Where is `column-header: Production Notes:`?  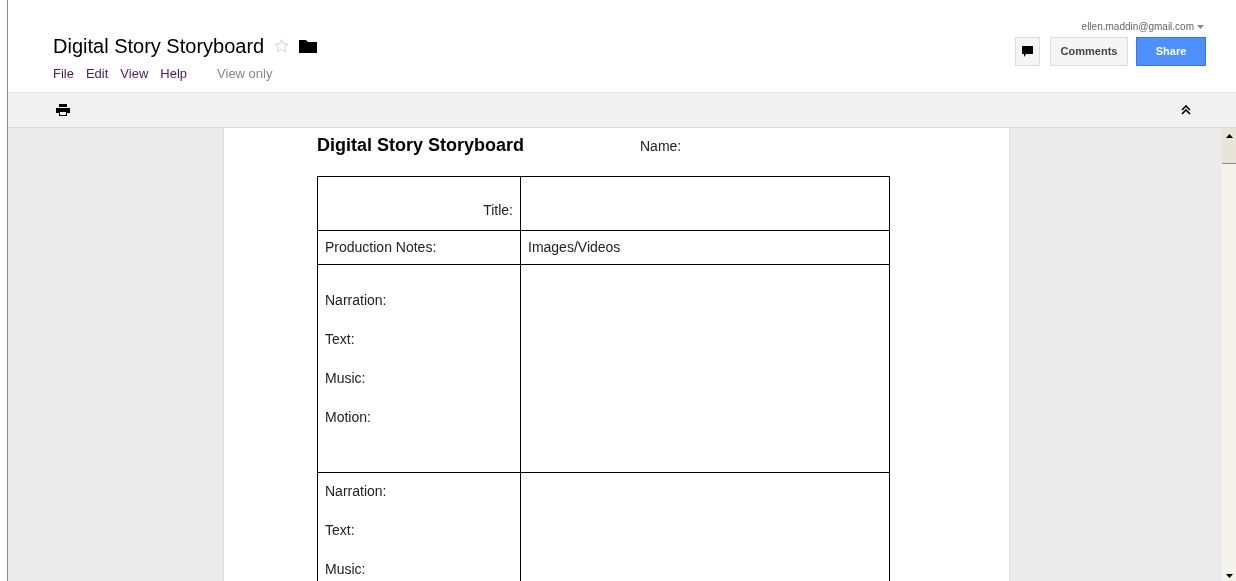
column-header: Production Notes: is located at coordinates (381, 247).